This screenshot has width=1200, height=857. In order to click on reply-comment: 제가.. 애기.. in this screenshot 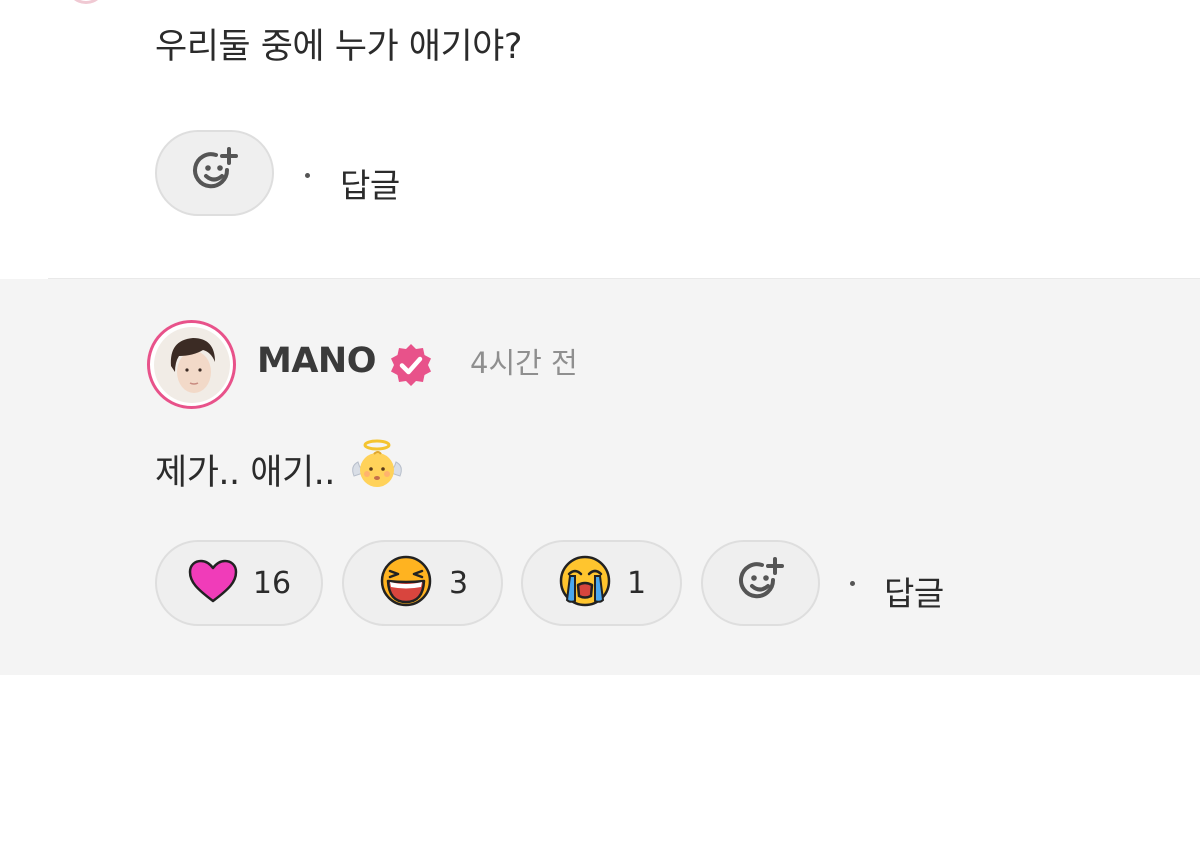, I will do `click(280, 465)`.